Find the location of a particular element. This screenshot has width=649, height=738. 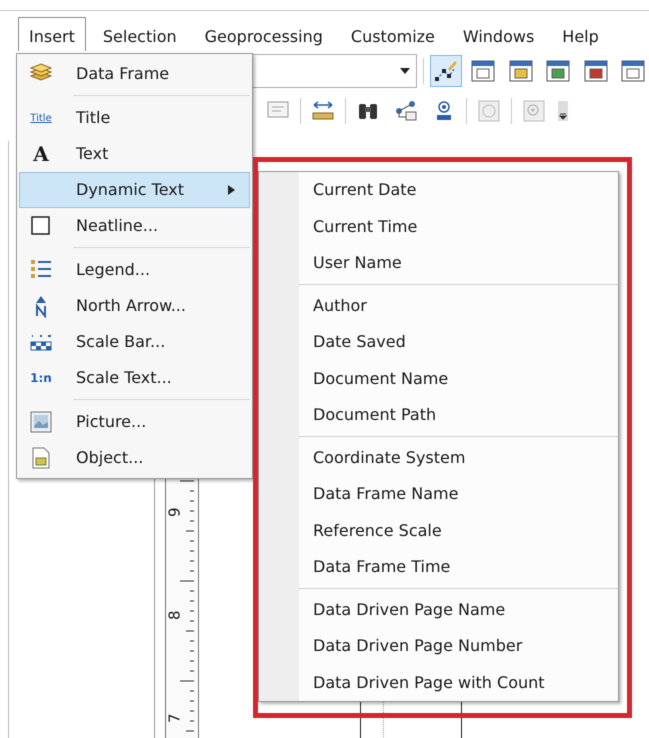

menu-bar-item: Windows is located at coordinates (499, 34).